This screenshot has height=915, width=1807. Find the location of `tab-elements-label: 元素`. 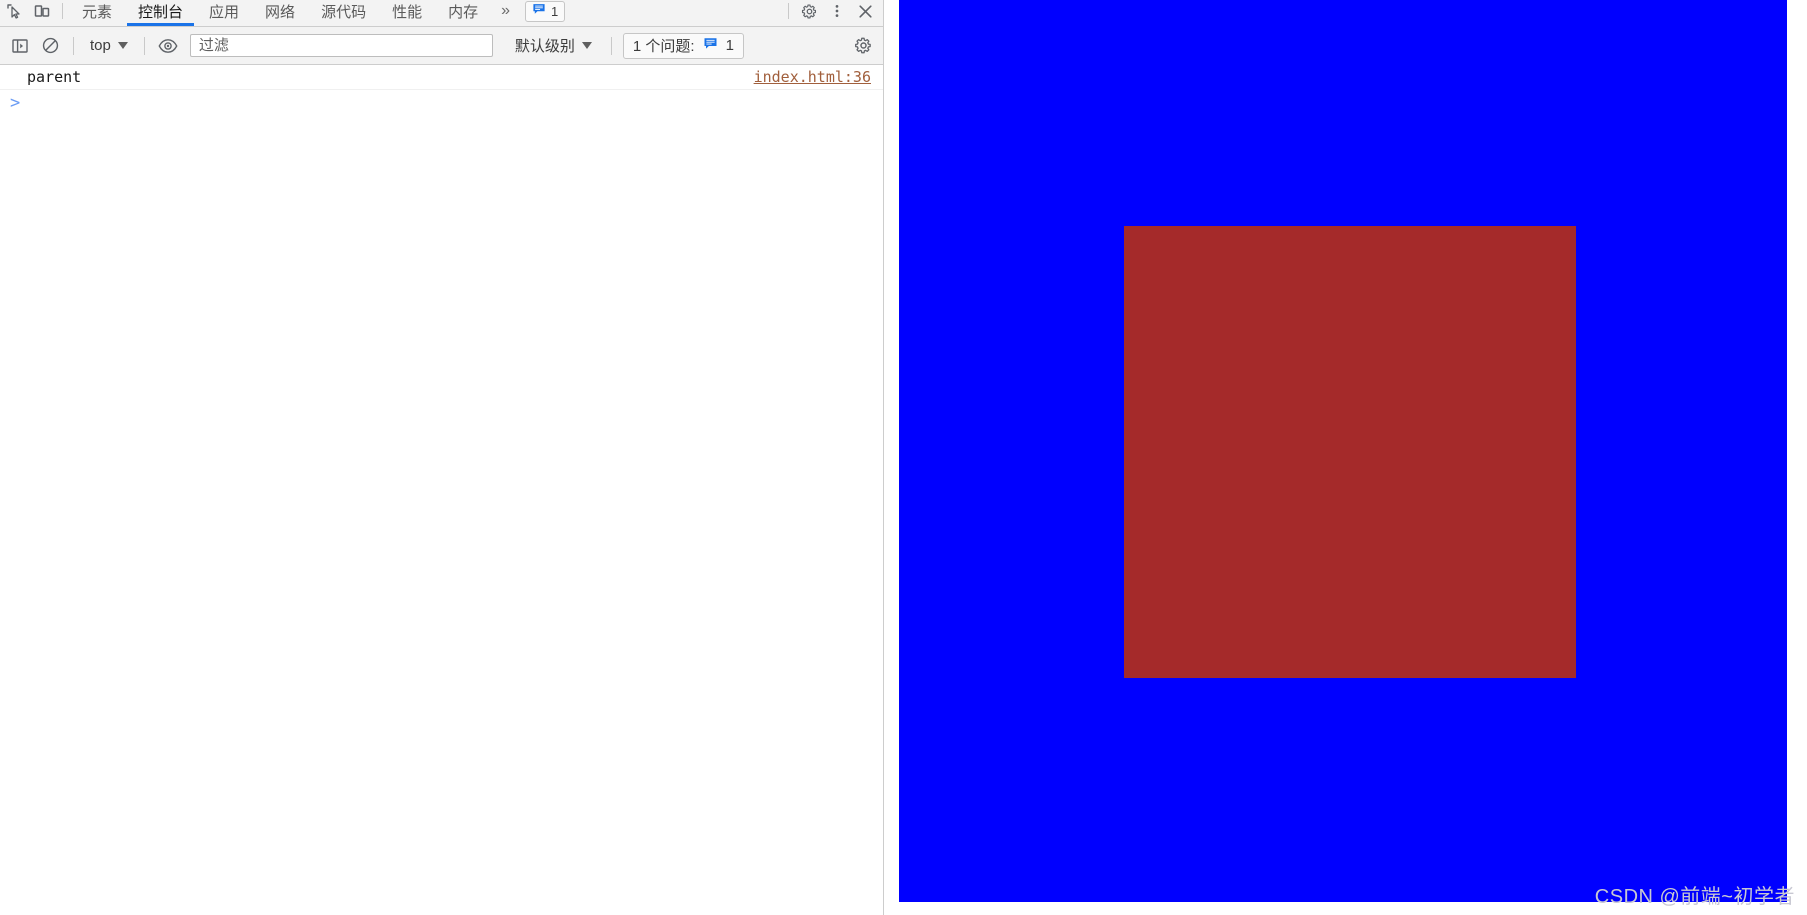

tab-elements-label: 元素 is located at coordinates (97, 12).